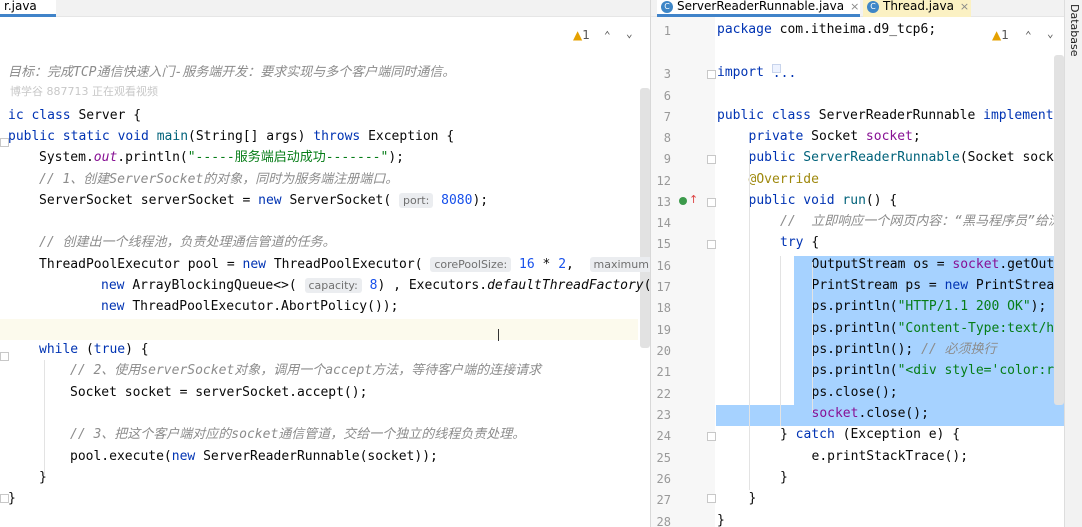 This screenshot has width=1082, height=527. Describe the element at coordinates (218, 180) in the screenshot. I see `code-line: // 1、创建ServerSocket的对象，同时为服务端注册端口。` at that location.